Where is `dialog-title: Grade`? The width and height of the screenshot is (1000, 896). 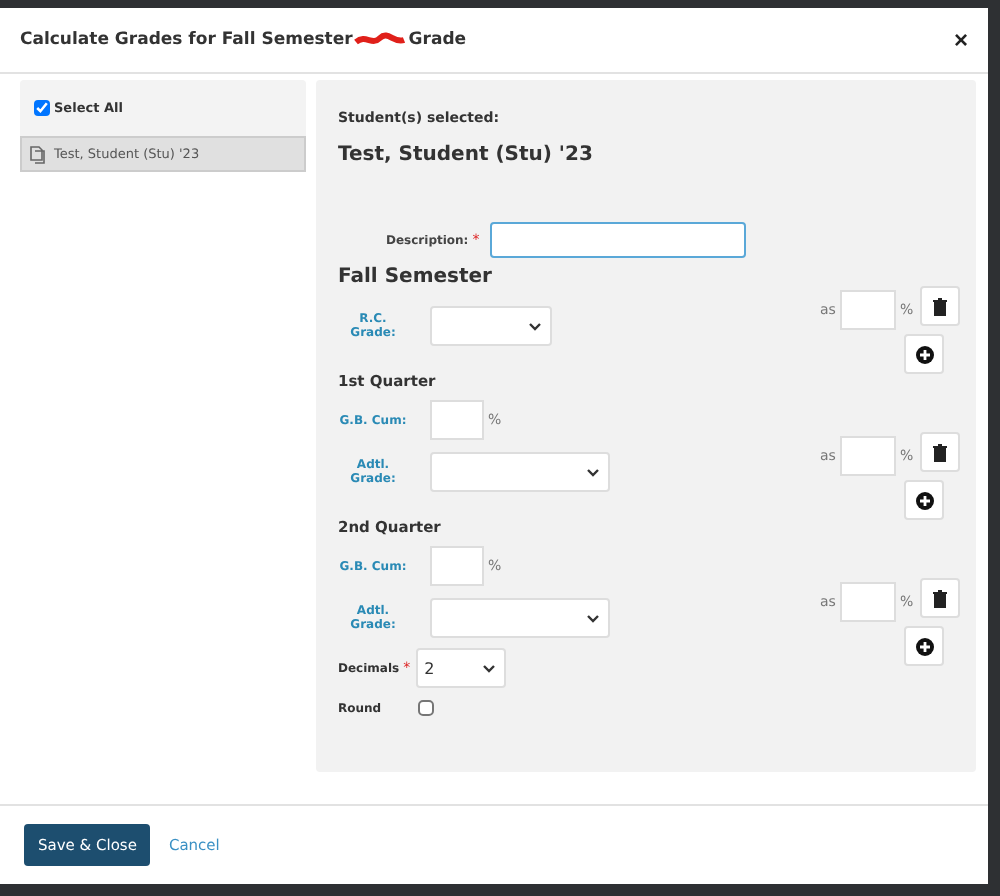
dialog-title: Grade is located at coordinates (437, 40).